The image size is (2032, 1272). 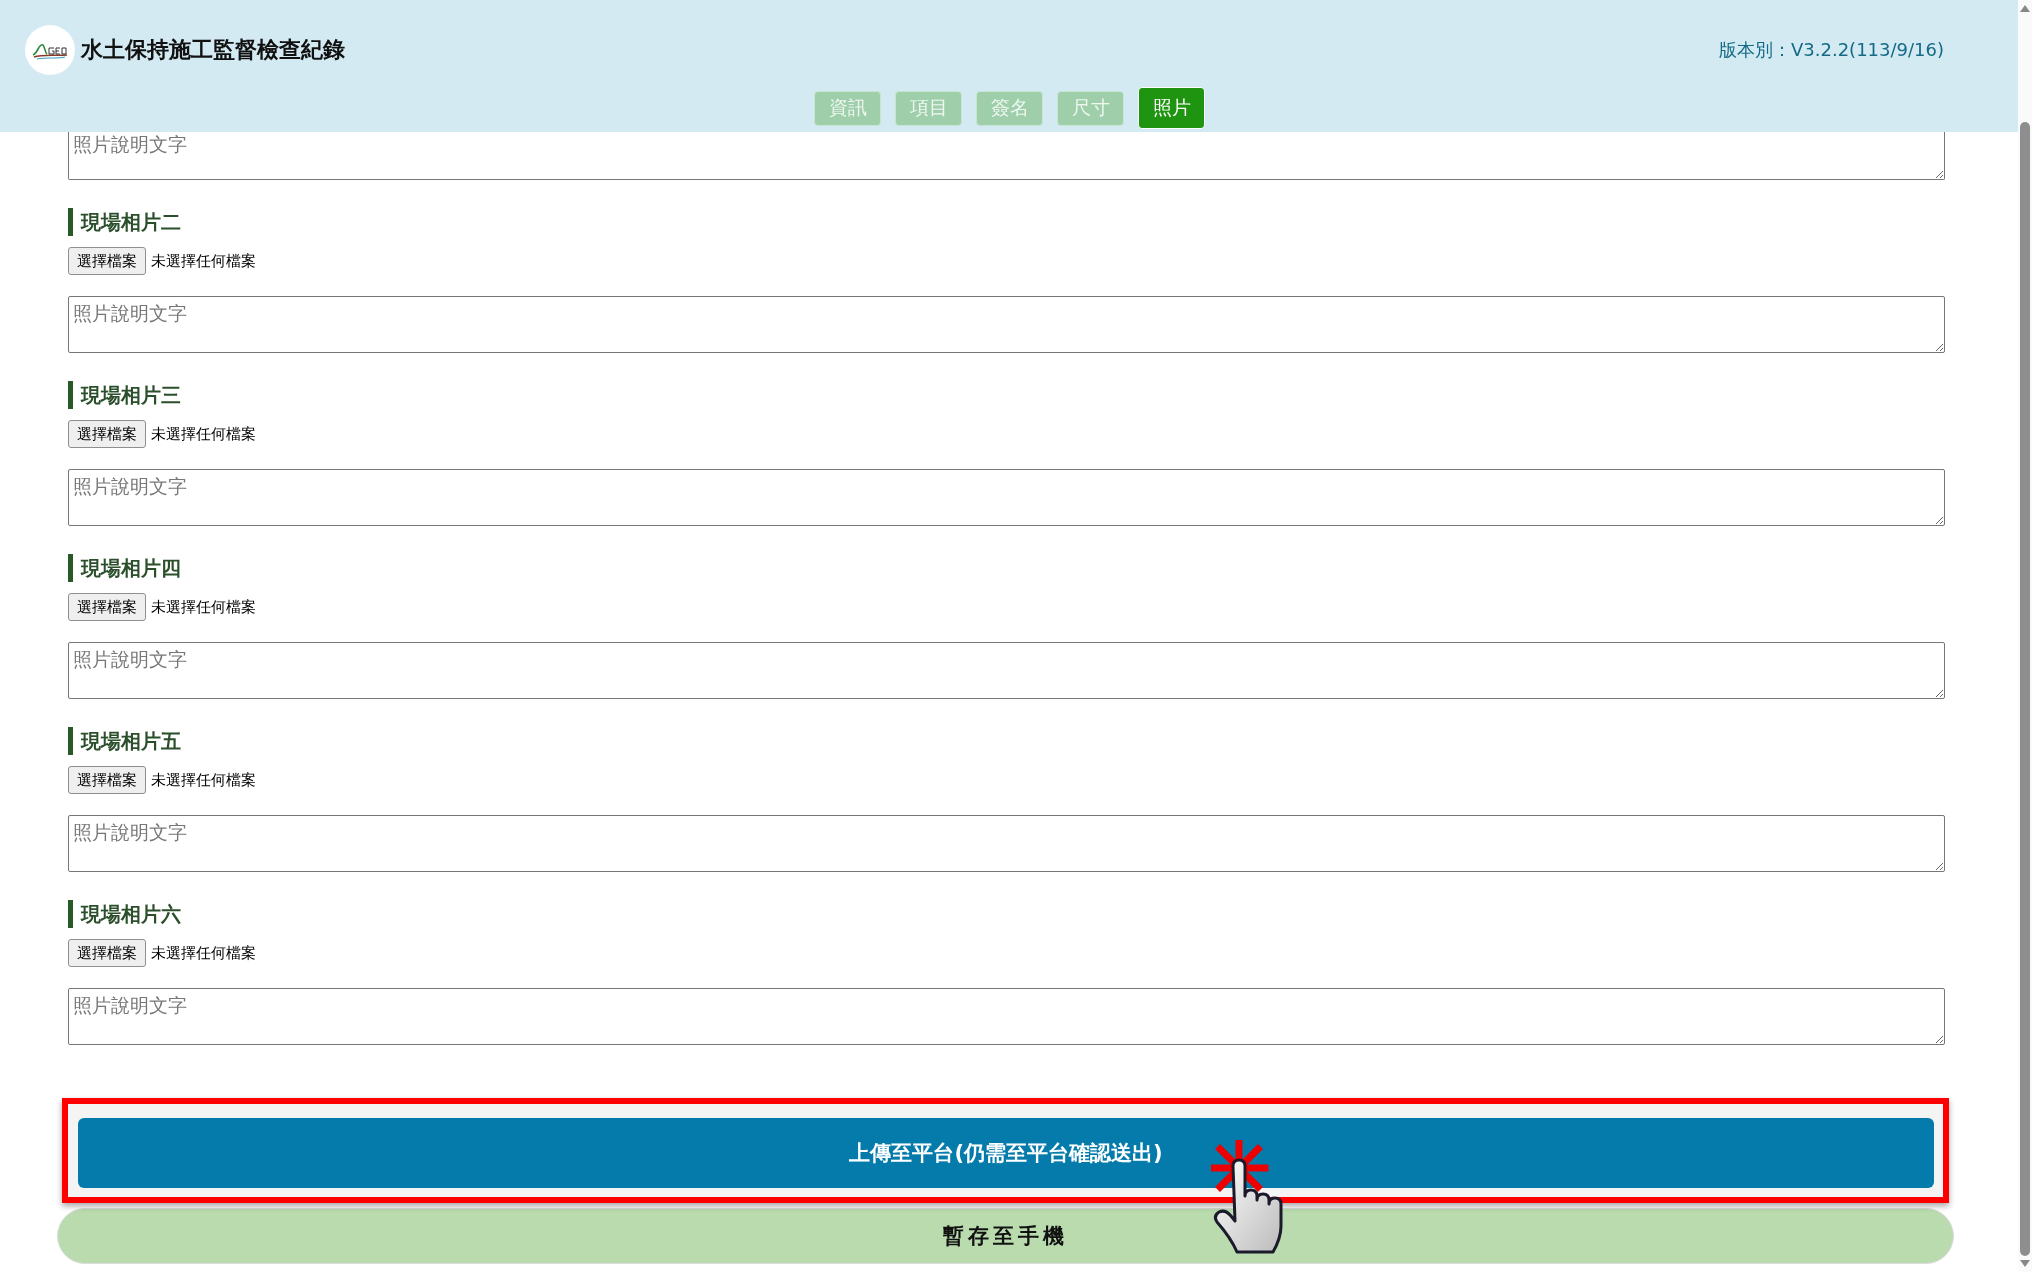 I want to click on section-heading: 現場相片三, so click(x=1006, y=395).